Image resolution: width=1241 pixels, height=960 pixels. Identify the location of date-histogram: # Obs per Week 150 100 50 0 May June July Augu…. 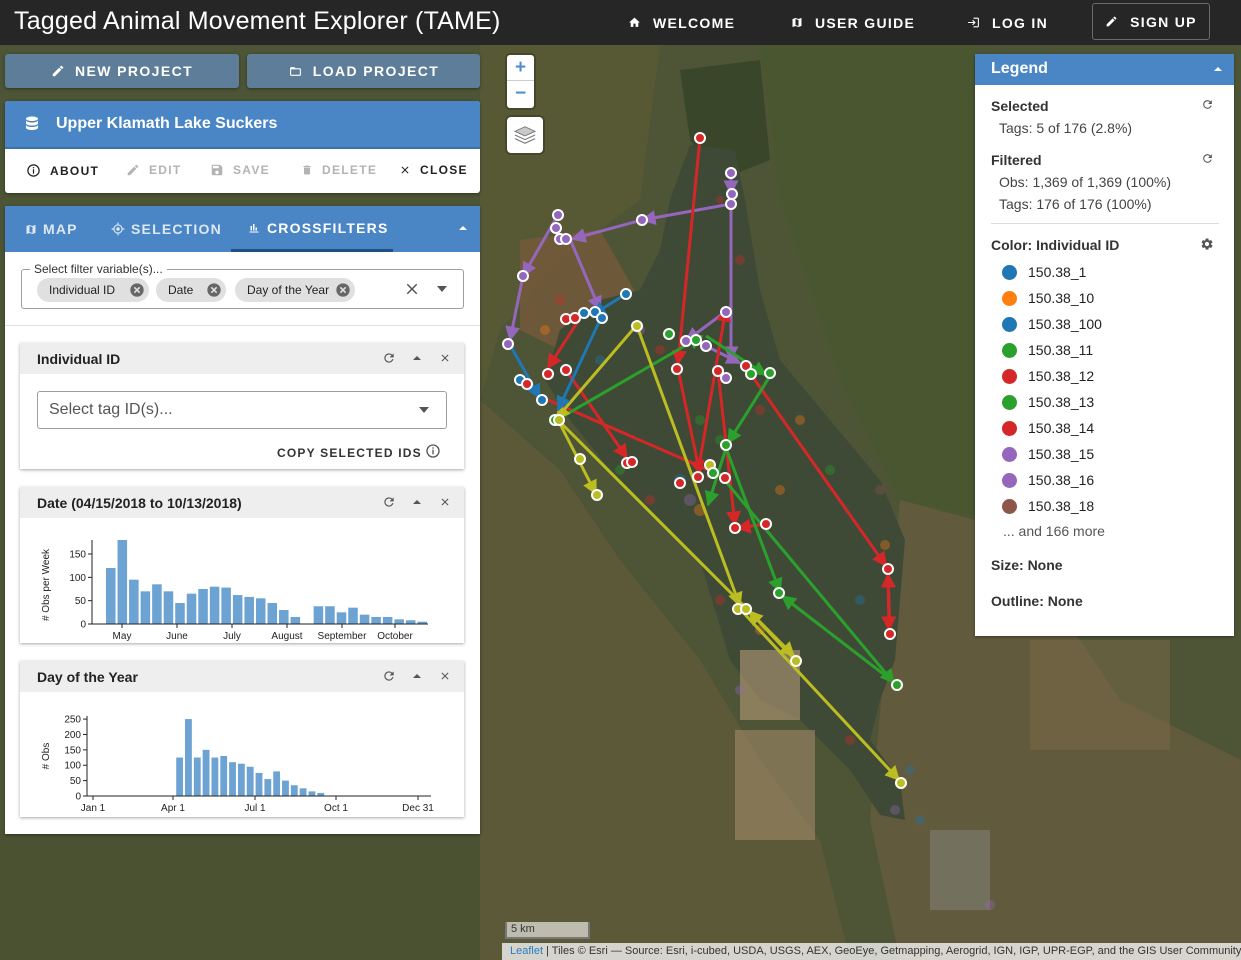
(242, 580).